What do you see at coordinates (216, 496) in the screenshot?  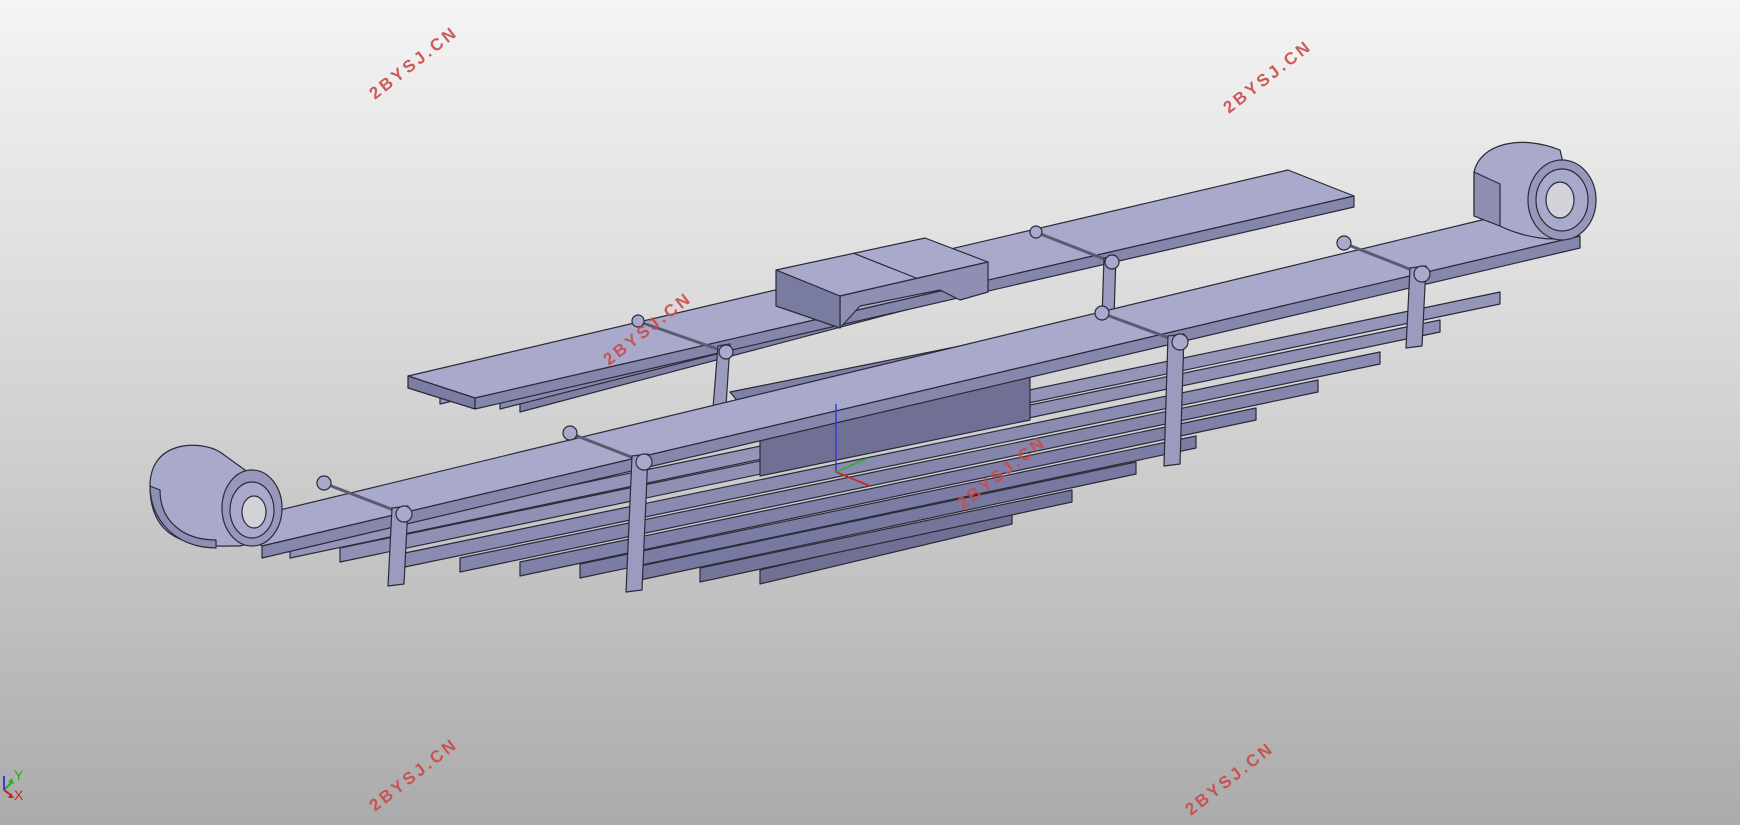 I see `left-spring-eye` at bounding box center [216, 496].